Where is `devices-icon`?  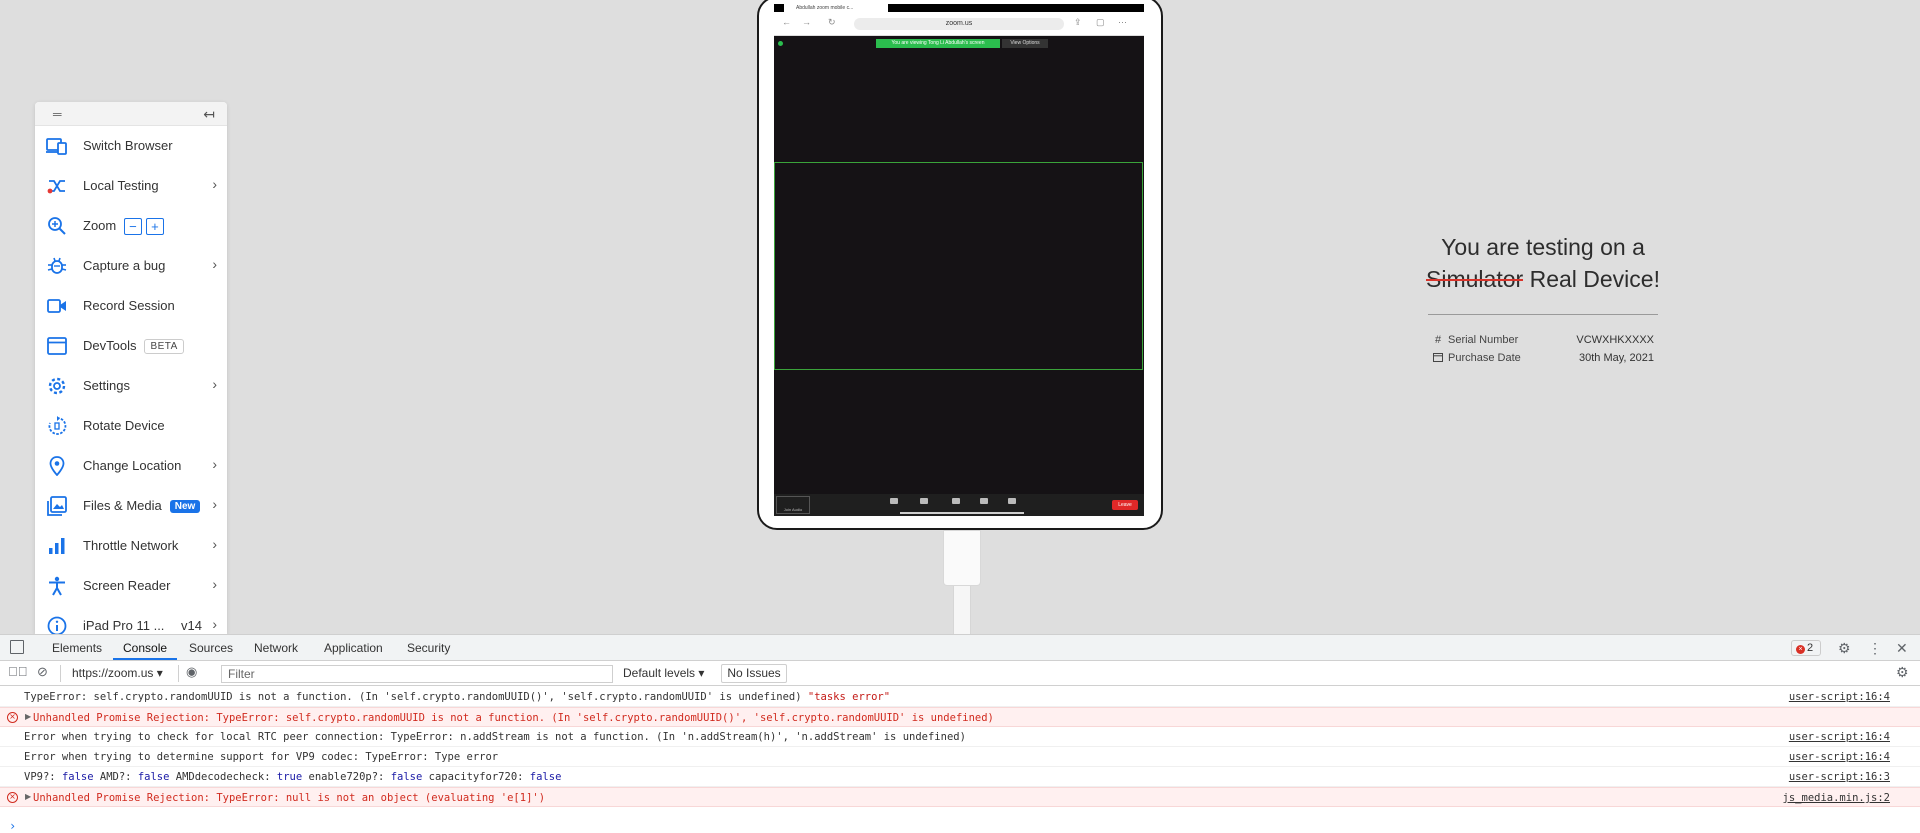
devices-icon is located at coordinates (57, 146).